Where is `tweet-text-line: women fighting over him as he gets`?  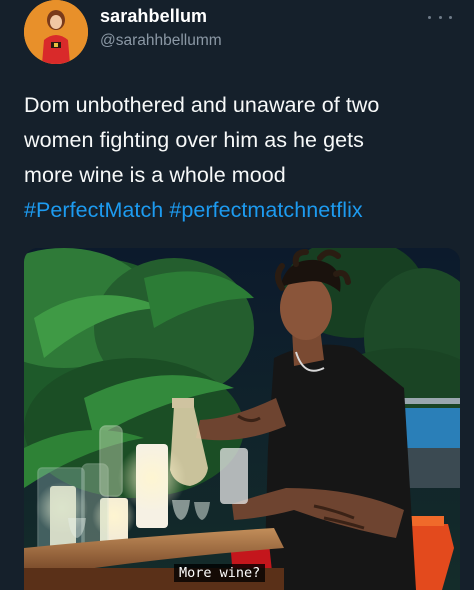
tweet-text-line: women fighting over him as he gets is located at coordinates (194, 140).